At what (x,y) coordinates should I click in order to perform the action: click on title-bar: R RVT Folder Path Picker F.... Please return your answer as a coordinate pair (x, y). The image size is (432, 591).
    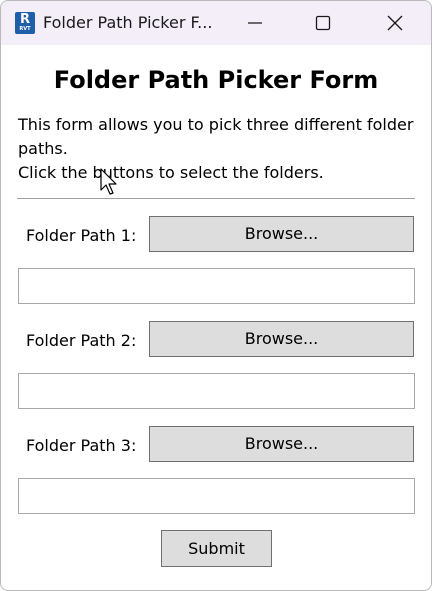
    Looking at the image, I should click on (216, 23).